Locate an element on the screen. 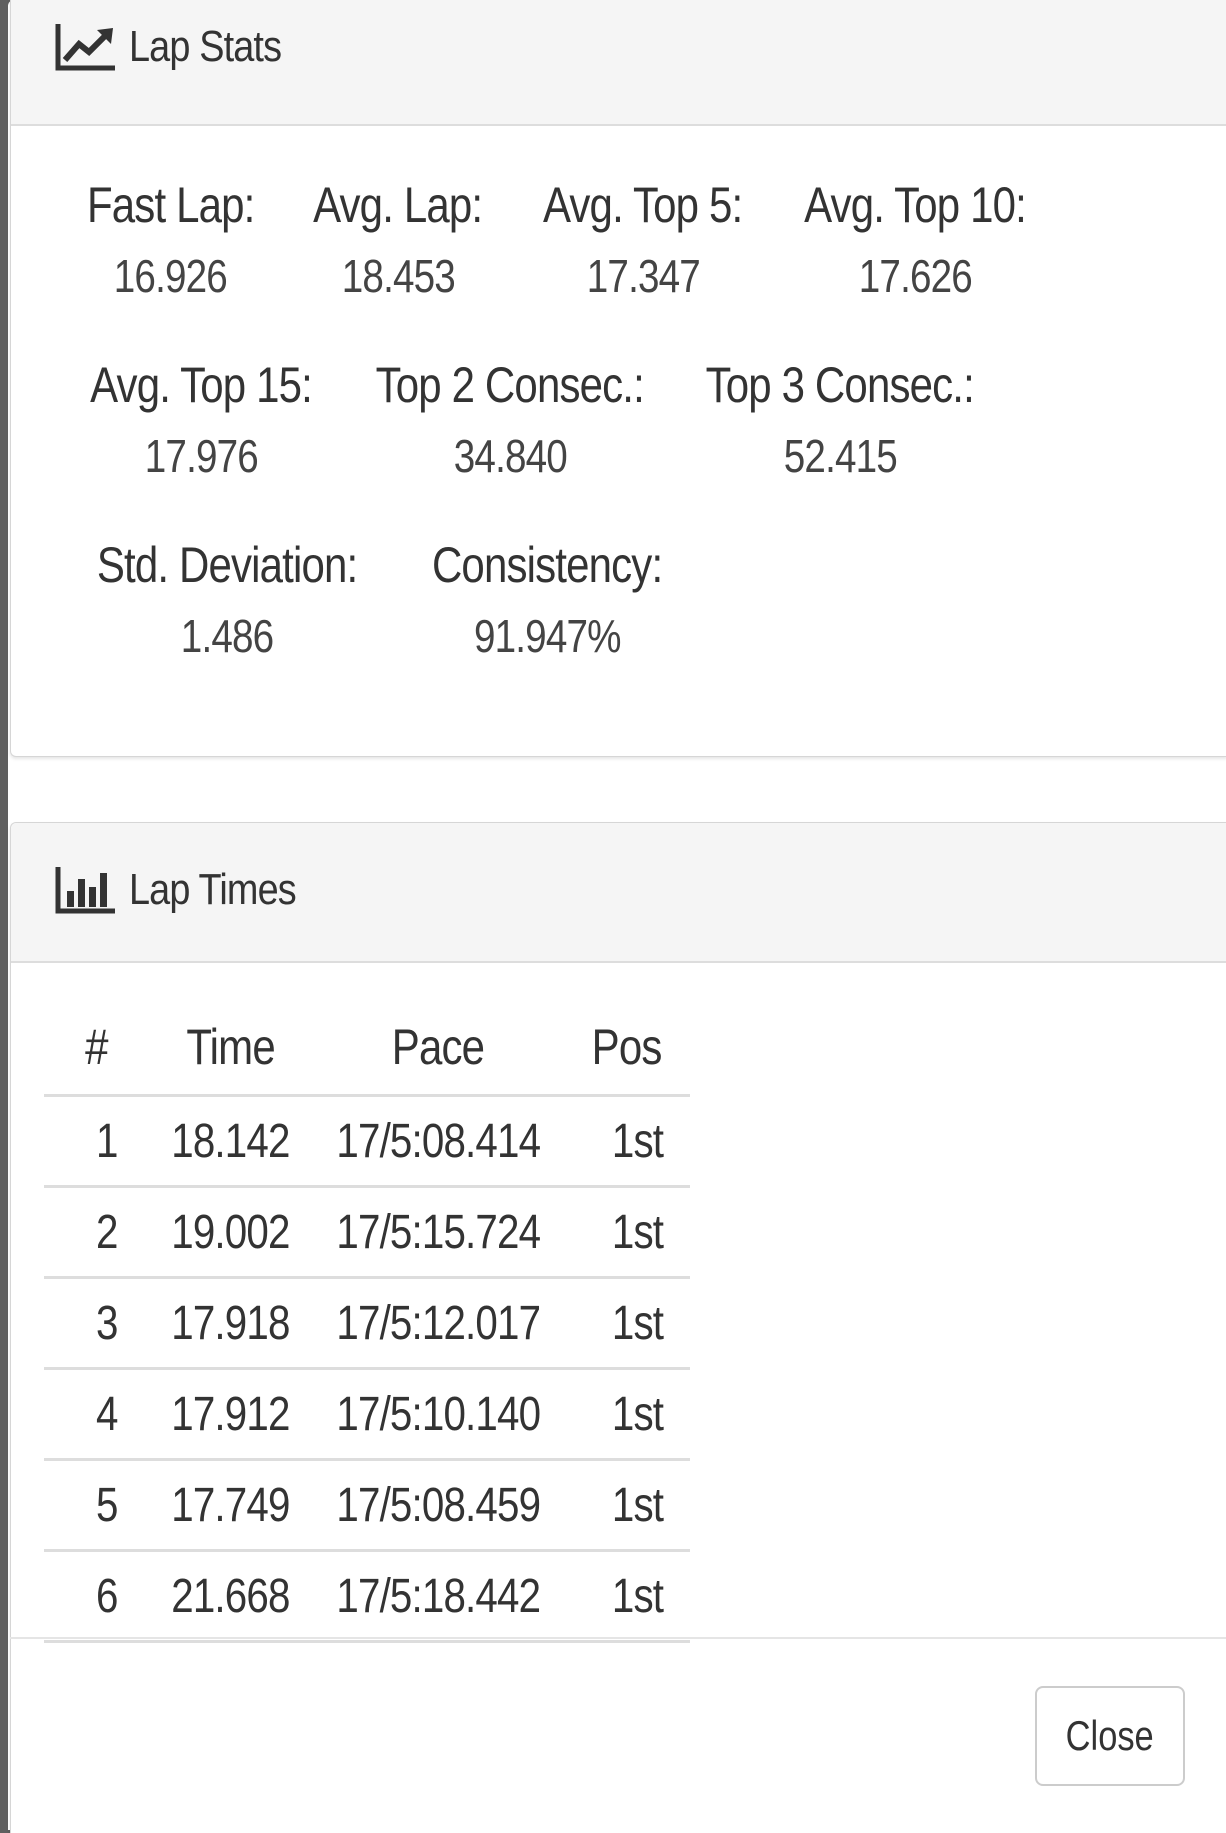 Image resolution: width=1226 pixels, height=1833 pixels. table-row: 5 17.749 17/5:08.459 1st is located at coordinates (367, 1505).